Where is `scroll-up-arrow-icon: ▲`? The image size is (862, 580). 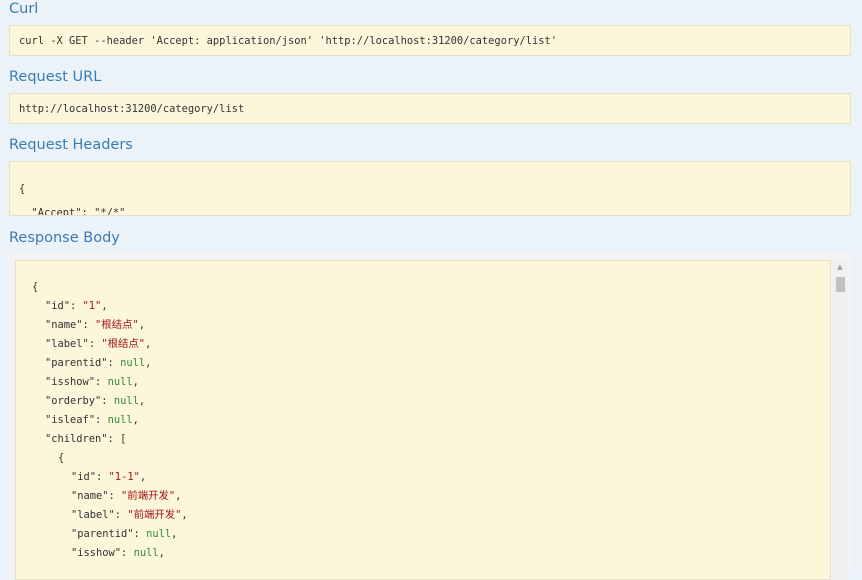
scroll-up-arrow-icon: ▲ is located at coordinates (840, 267).